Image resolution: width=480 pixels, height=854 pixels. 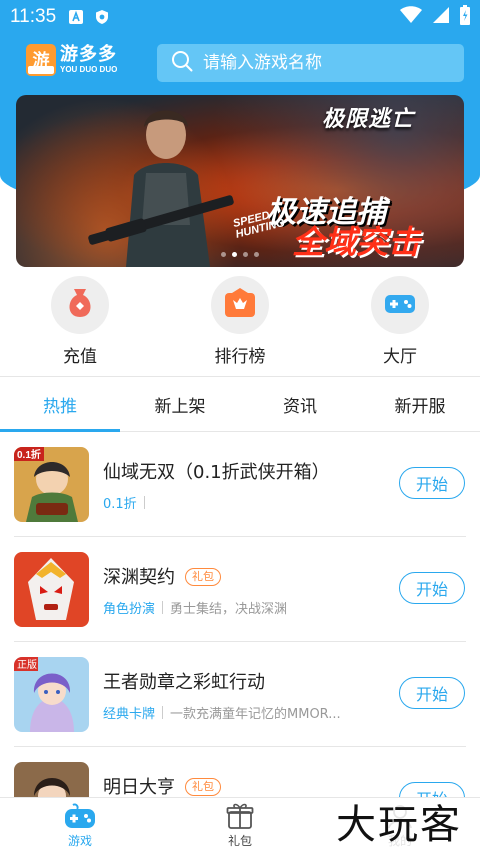 I want to click on notification-a-icon, so click(x=76, y=17).